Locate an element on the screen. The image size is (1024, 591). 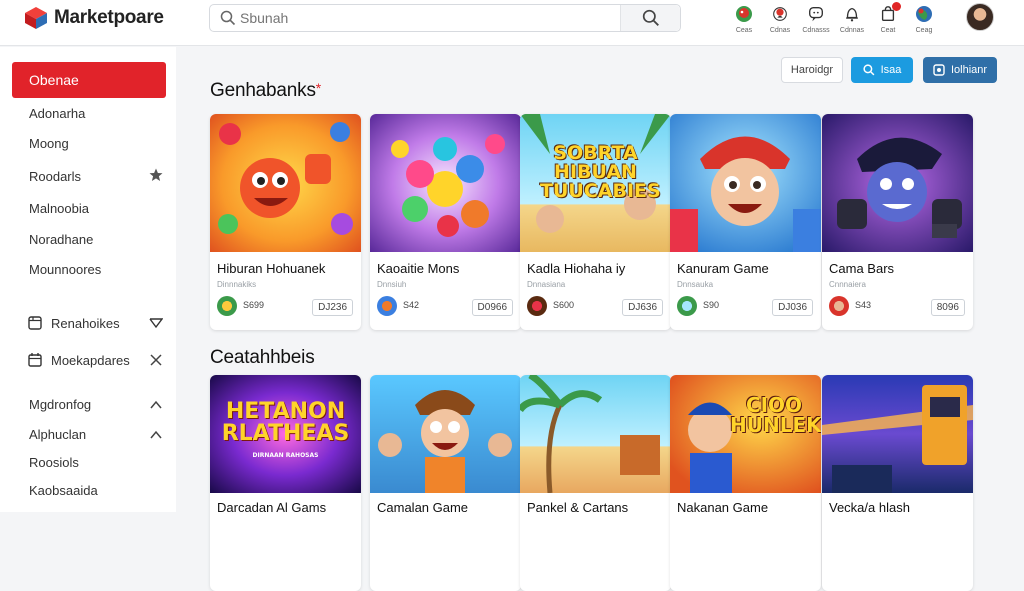
top-bar: Marketpoare Ceas Cdnas is located at coordinates (512, 23).